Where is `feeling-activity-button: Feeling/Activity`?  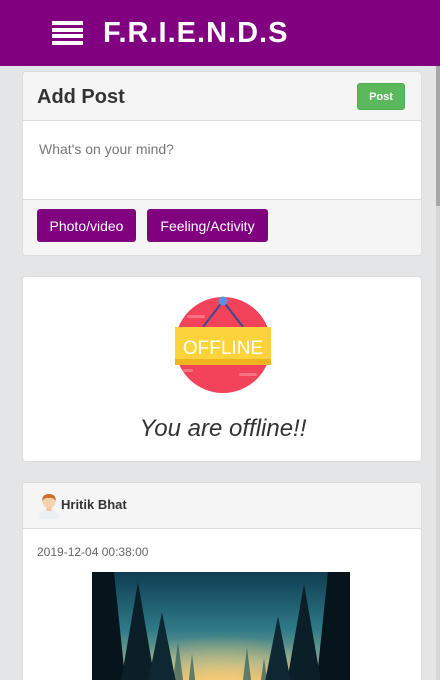
feeling-activity-button: Feeling/Activity is located at coordinates (207, 225).